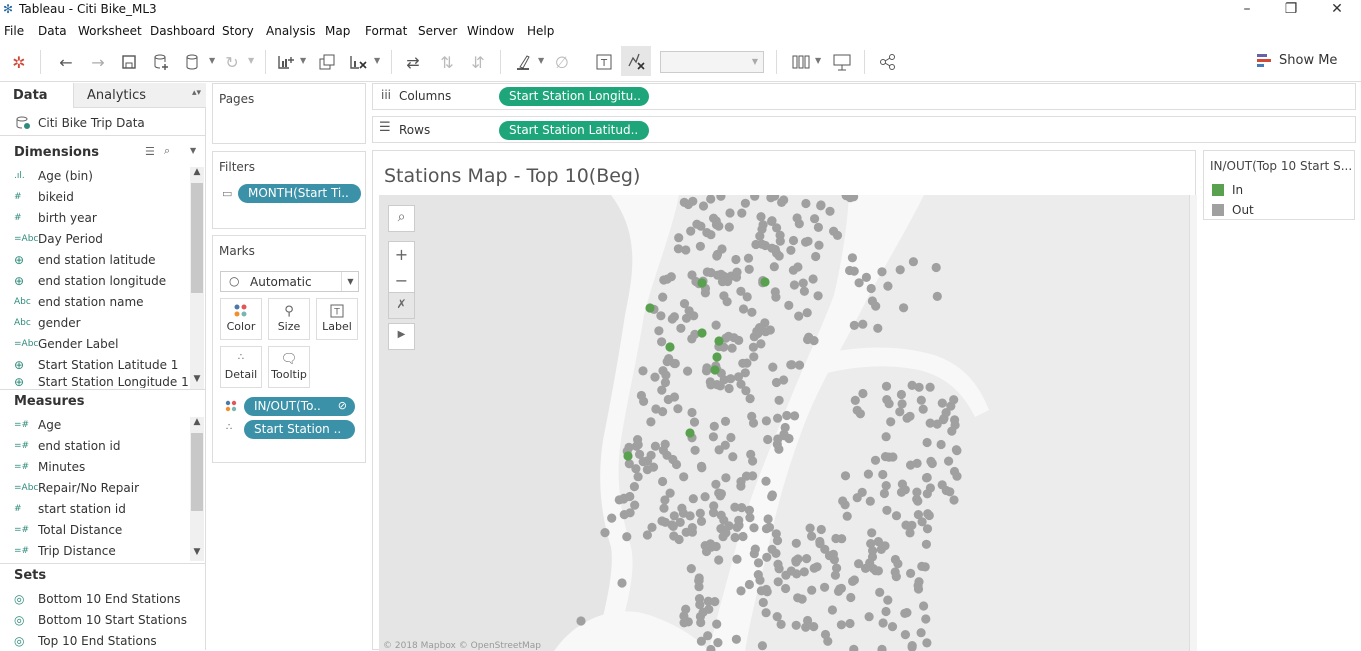  Describe the element at coordinates (401, 255) in the screenshot. I see `zoom-in-button: +` at that location.